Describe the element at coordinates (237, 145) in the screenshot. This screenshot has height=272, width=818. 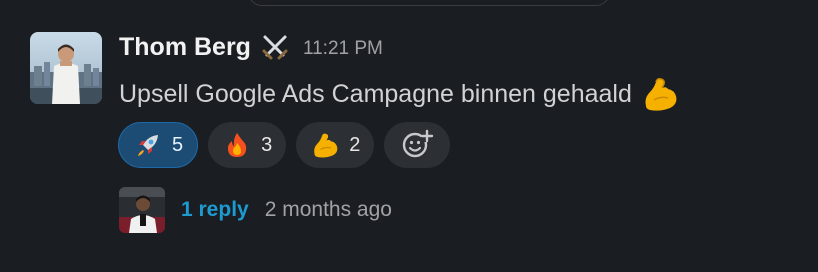
I see `fire-icon` at that location.